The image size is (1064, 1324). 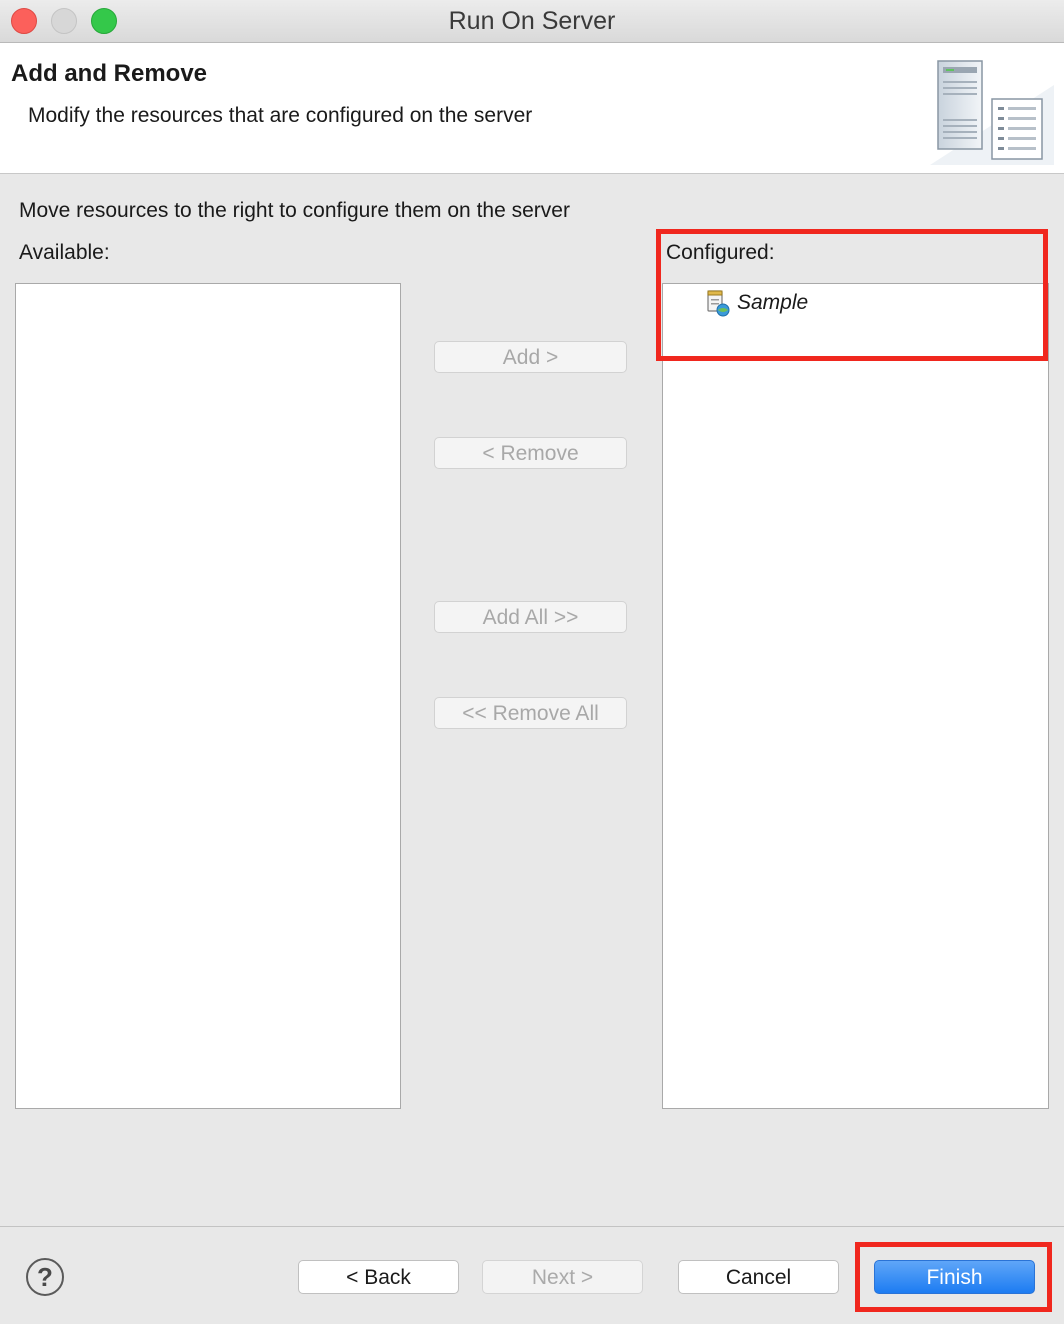 What do you see at coordinates (992, 112) in the screenshot?
I see `server-config-icon` at bounding box center [992, 112].